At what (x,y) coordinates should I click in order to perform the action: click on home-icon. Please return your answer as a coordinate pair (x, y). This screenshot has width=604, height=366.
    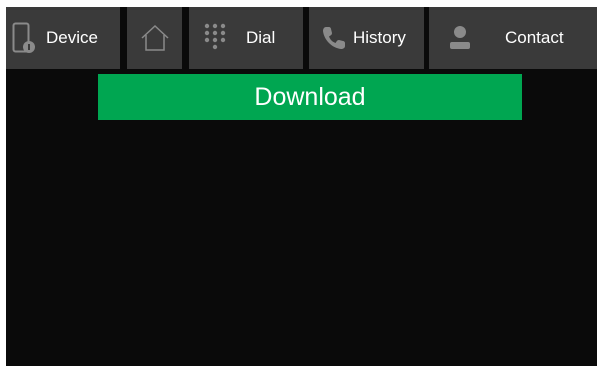
    Looking at the image, I should click on (155, 38).